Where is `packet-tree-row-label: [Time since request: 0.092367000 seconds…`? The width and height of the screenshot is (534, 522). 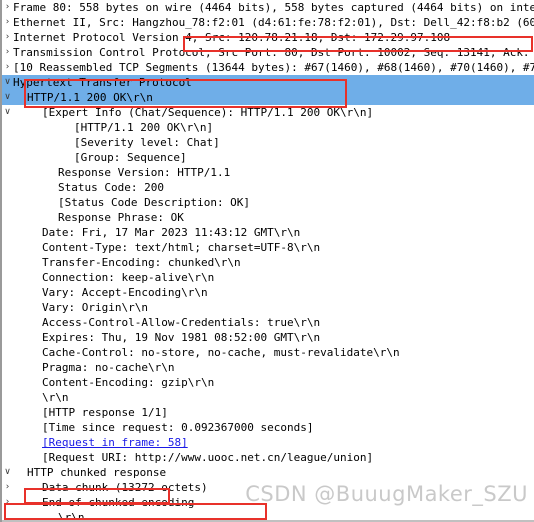 packet-tree-row-label: [Time since request: 0.092367000 seconds… is located at coordinates (178, 427).